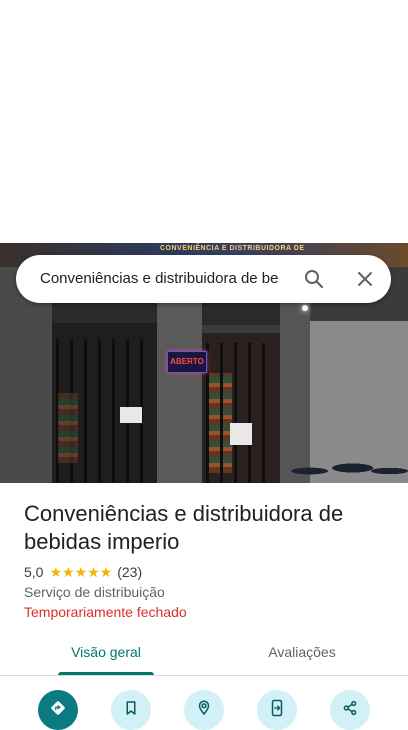 The height and width of the screenshot is (730, 408). Describe the element at coordinates (302, 655) in the screenshot. I see `tab-reviews: Avaliações` at that location.